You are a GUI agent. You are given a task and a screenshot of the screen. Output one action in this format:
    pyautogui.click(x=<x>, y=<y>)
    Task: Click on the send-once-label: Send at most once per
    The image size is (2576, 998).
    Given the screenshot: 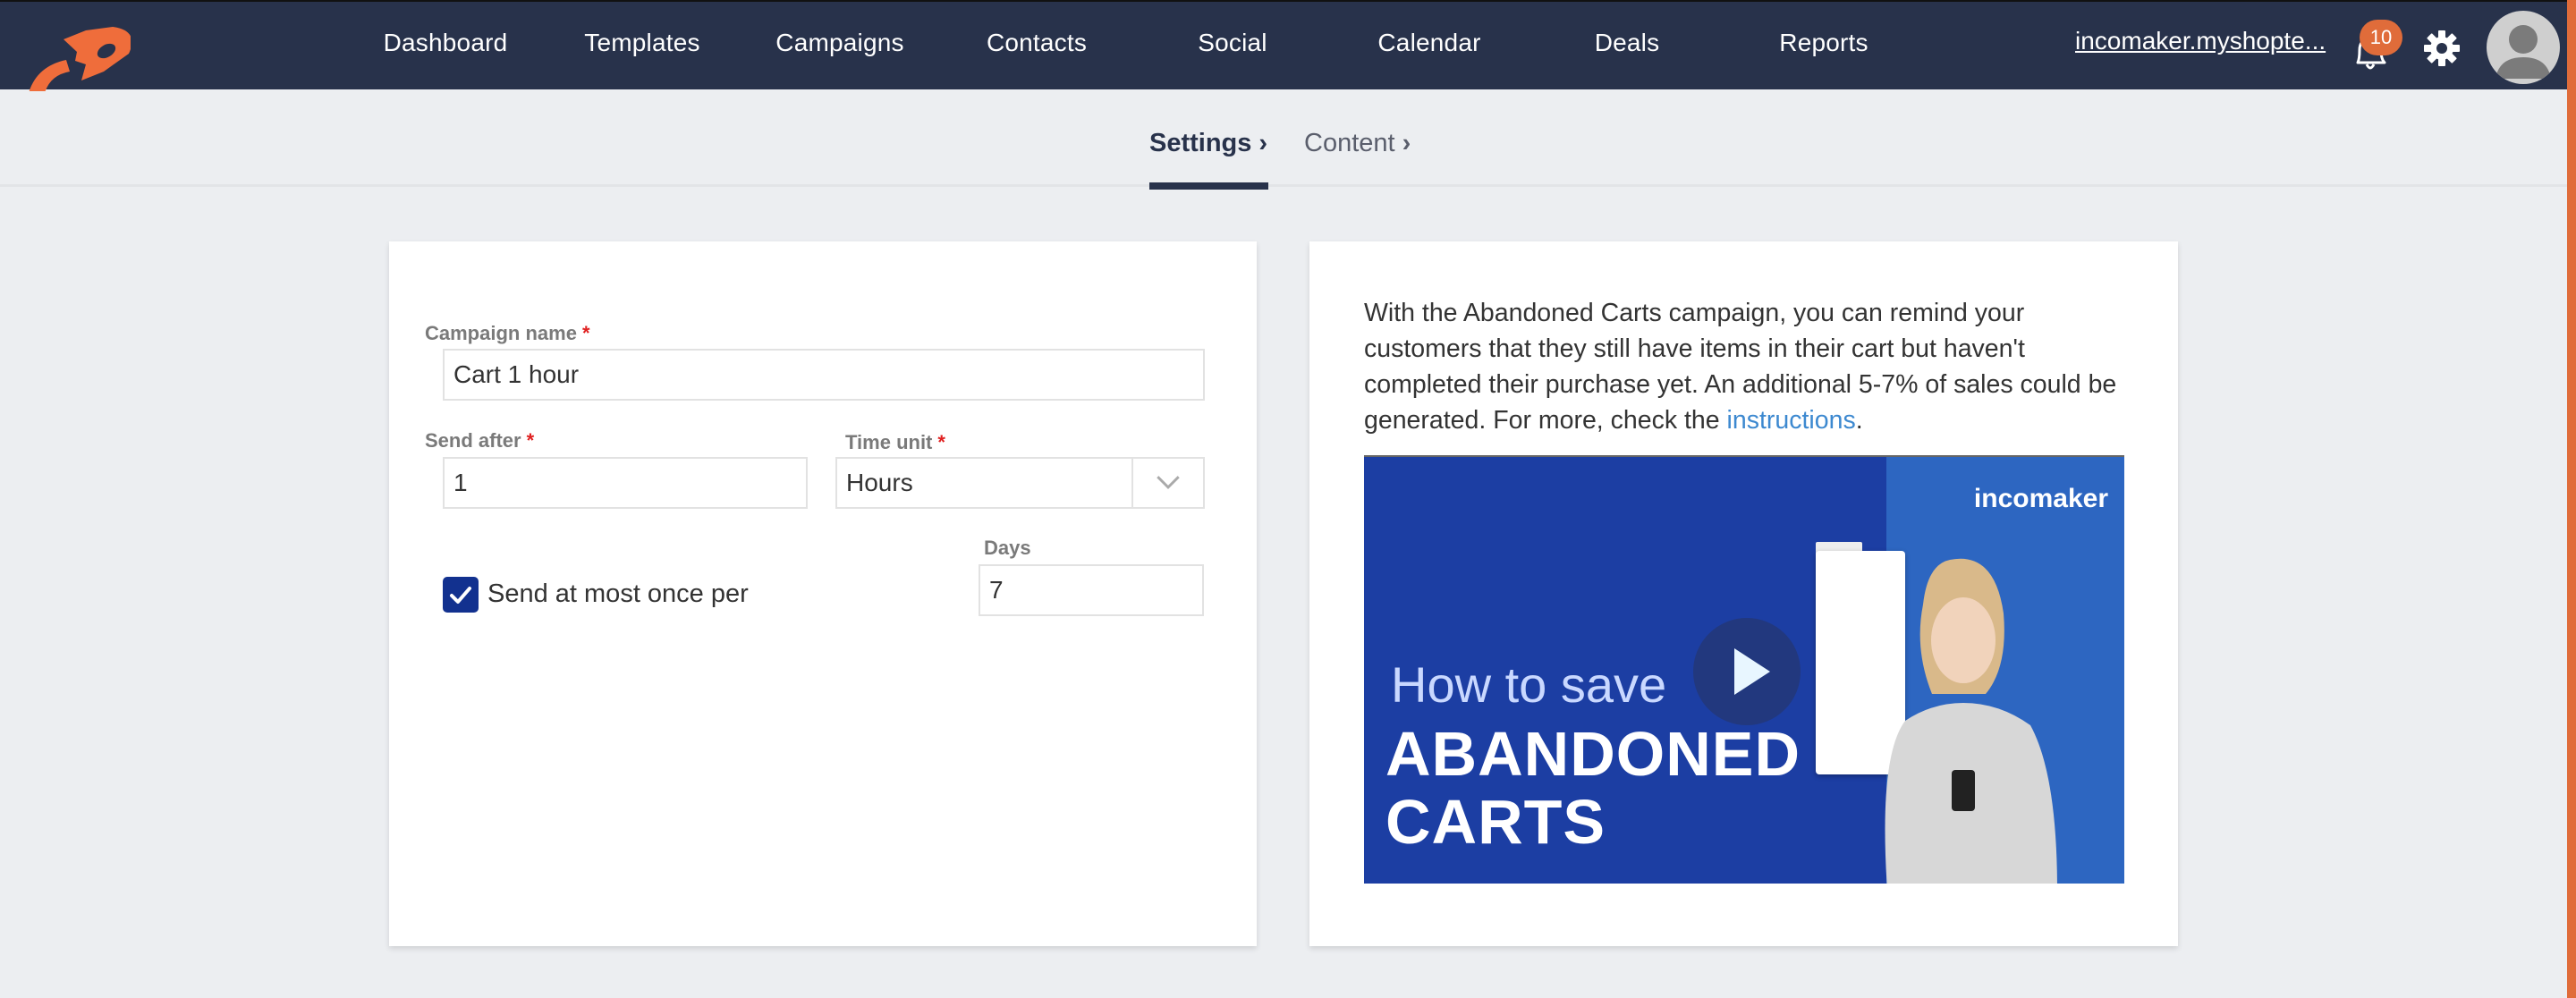 What is the action you would take?
    pyautogui.click(x=618, y=594)
    